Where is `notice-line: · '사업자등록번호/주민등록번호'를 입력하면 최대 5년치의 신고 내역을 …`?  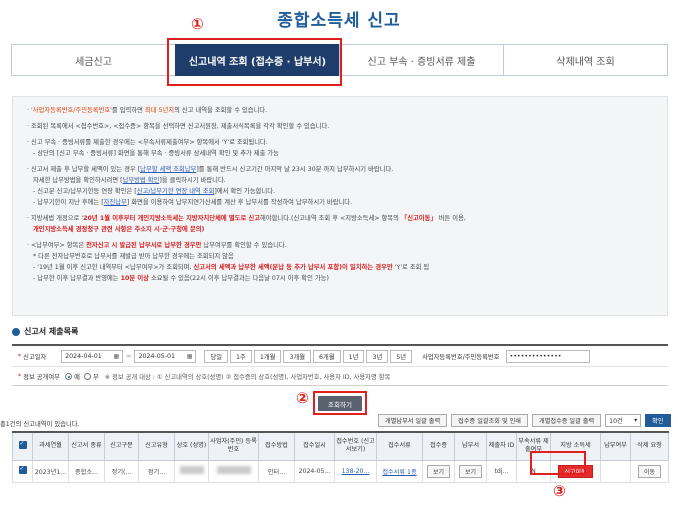 notice-line: · '사업자등록번호/주민등록번호'를 입력하면 최대 5년치의 신고 내역을 … is located at coordinates (147, 110).